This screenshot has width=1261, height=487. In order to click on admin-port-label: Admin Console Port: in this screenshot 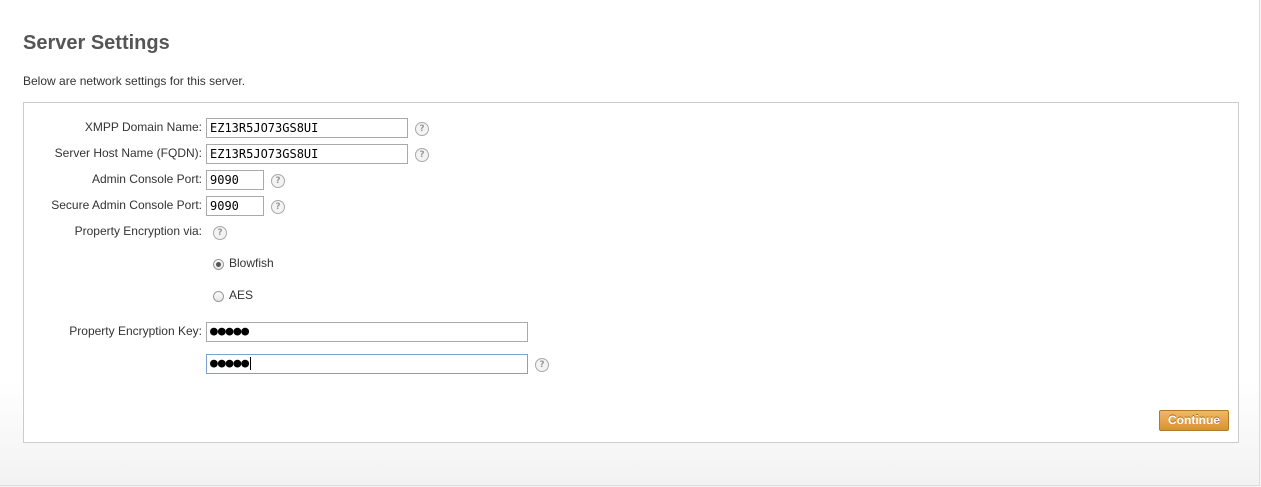, I will do `click(146, 179)`.